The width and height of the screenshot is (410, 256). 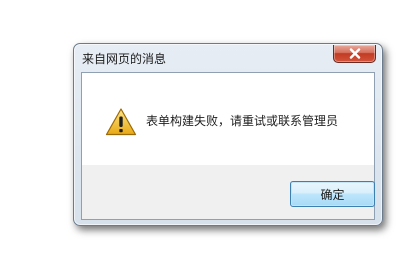 I want to click on close-icon, so click(x=354, y=53).